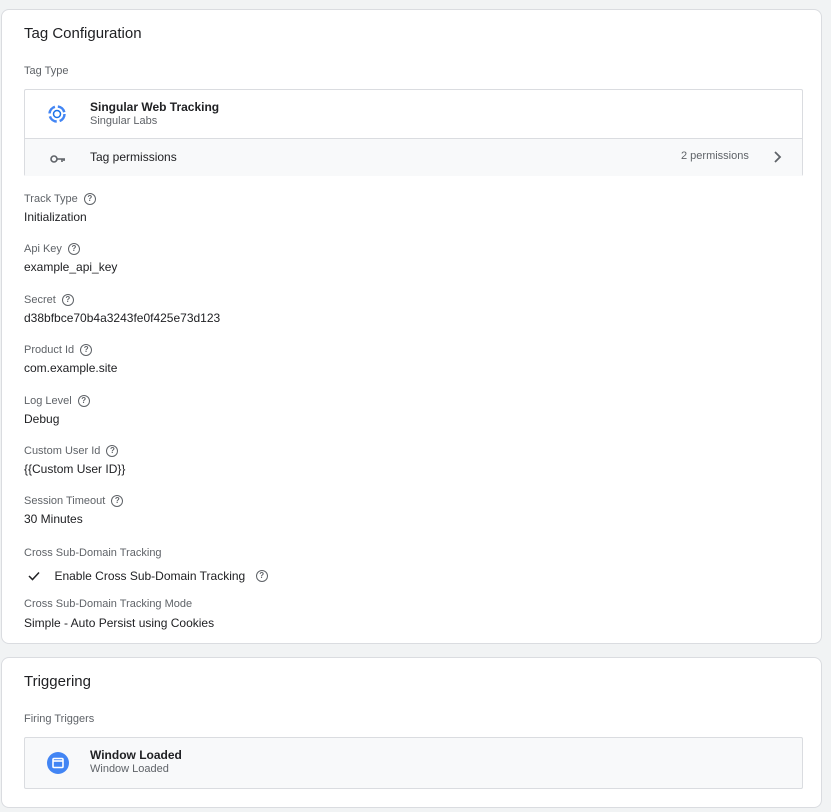  Describe the element at coordinates (413, 157) in the screenshot. I see `tag-permissions-row: Tag permissions 2 permissions` at that location.